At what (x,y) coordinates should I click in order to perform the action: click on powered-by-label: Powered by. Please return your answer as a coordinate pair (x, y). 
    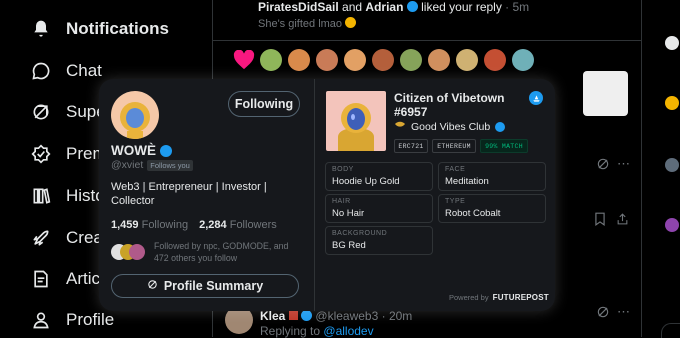
    Looking at the image, I should click on (469, 297).